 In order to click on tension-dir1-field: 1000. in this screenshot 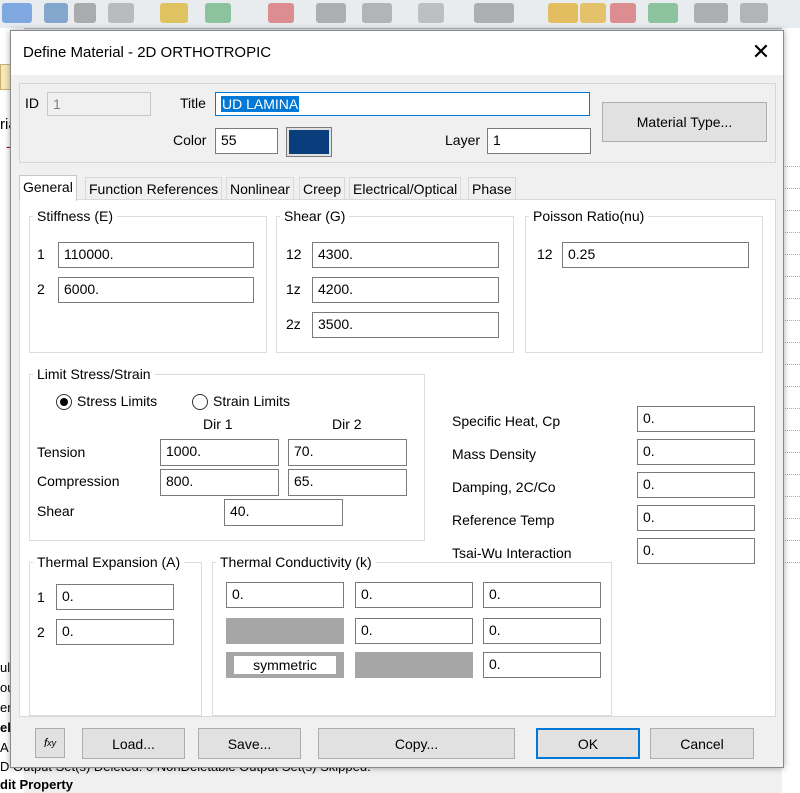, I will do `click(219, 452)`.